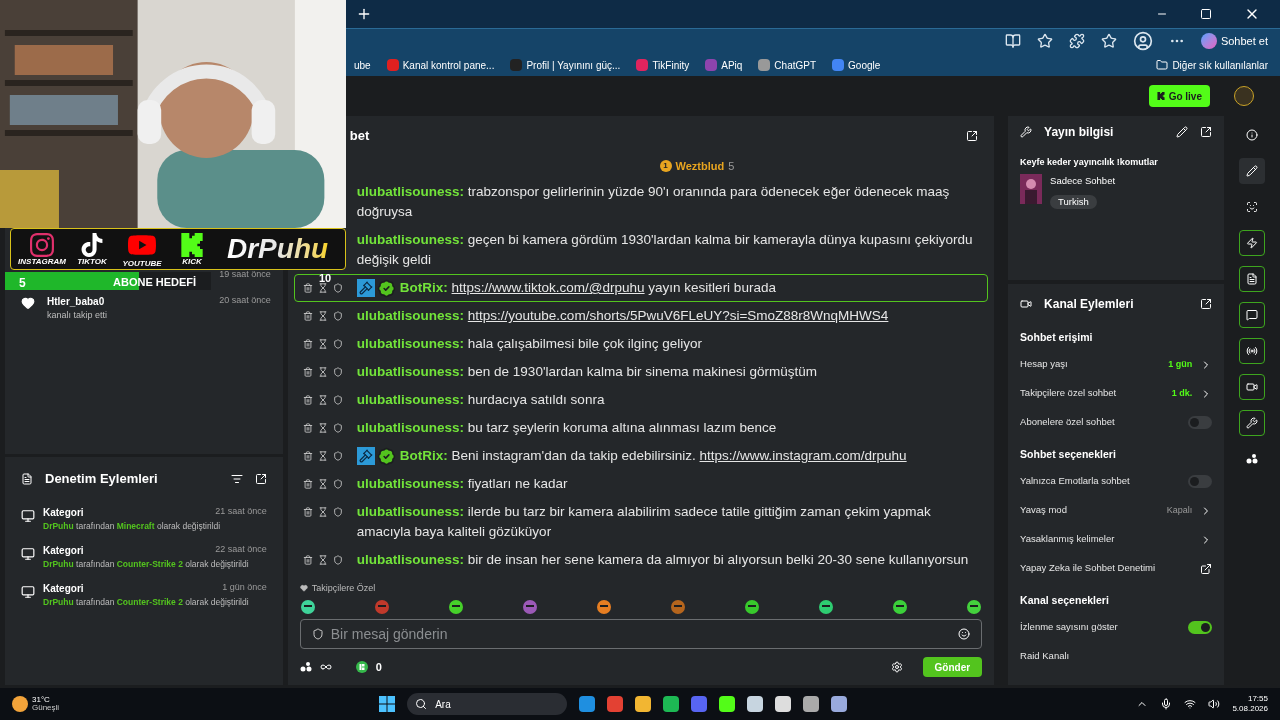 The image size is (1280, 720). What do you see at coordinates (787, 65) in the screenshot?
I see `bookmark: ChatGPT` at bounding box center [787, 65].